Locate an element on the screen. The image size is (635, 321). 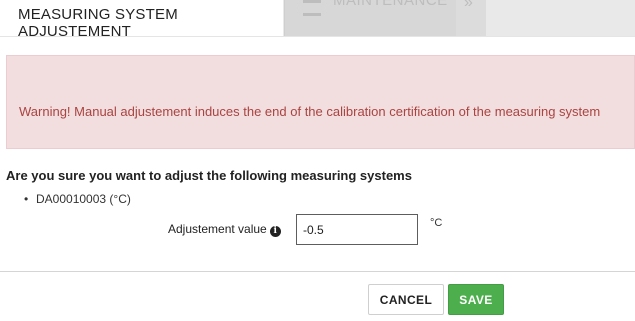
measuring-system-list: • DA00010003 (°C) is located at coordinates (76, 199).